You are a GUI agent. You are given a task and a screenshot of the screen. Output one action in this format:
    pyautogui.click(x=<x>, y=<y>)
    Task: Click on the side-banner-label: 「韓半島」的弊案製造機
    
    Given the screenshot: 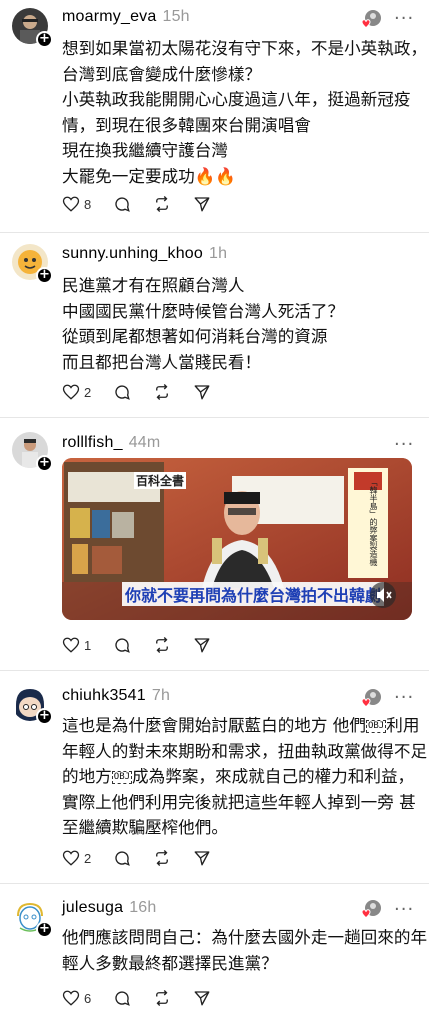 What is the action you would take?
    pyautogui.click(x=373, y=522)
    